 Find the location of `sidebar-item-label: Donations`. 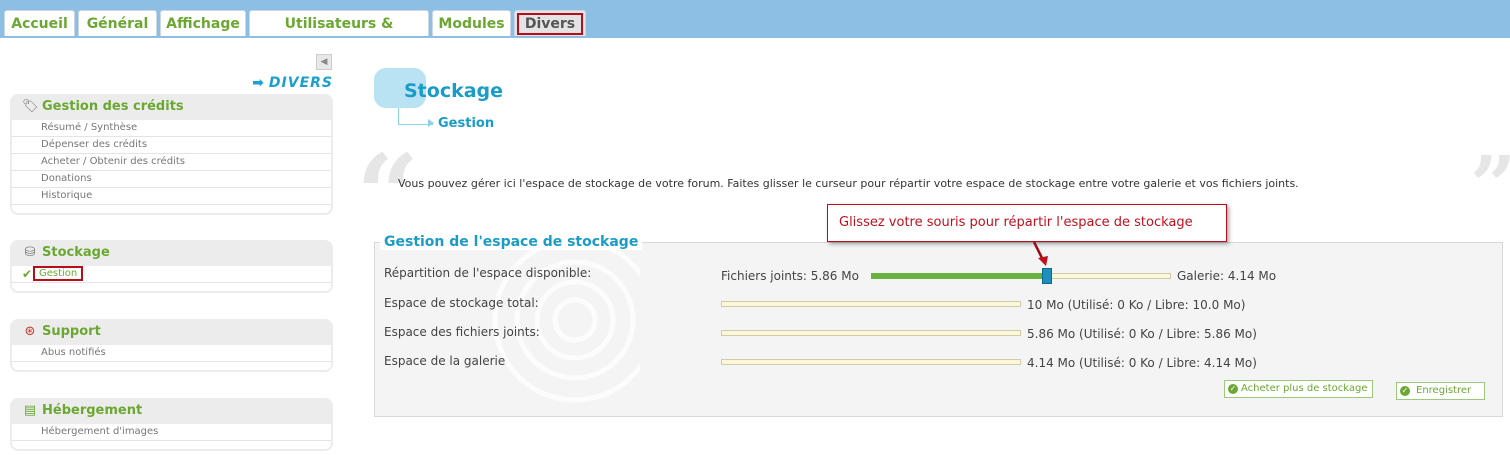

sidebar-item-label: Donations is located at coordinates (66, 178).